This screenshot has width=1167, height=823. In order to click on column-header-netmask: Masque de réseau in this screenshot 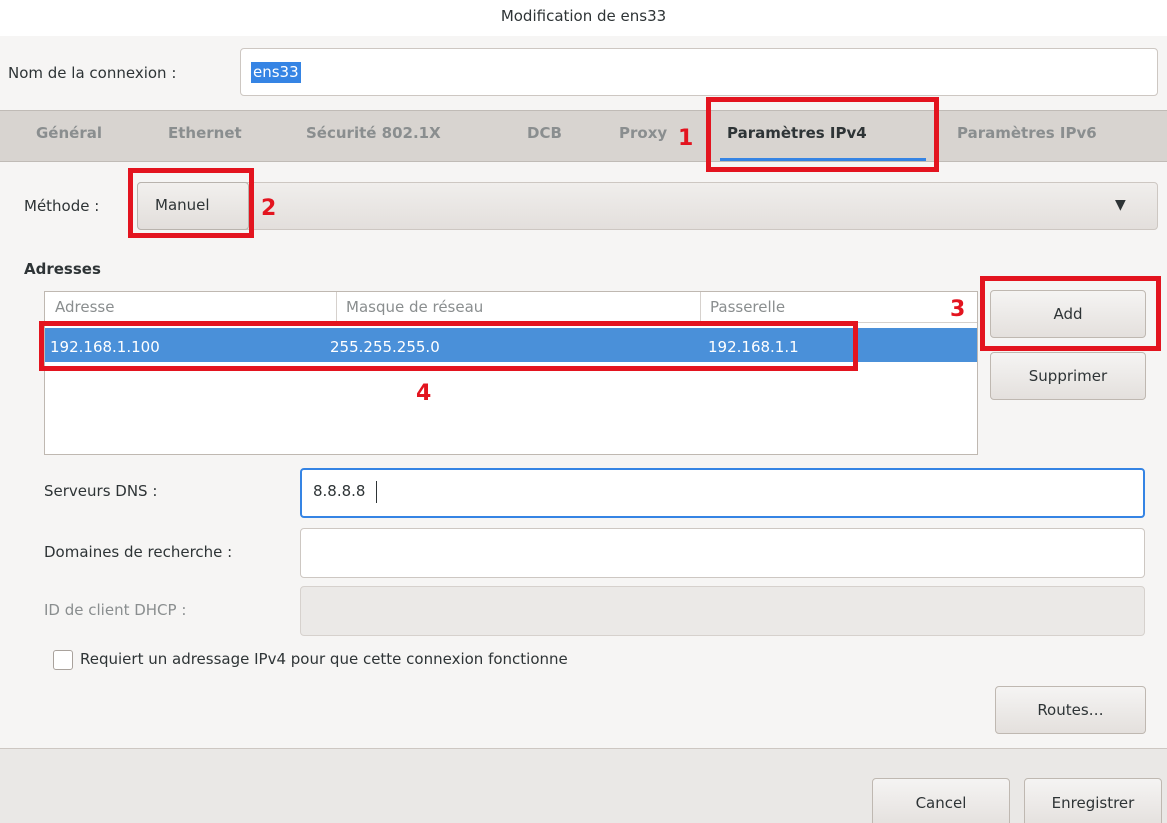, I will do `click(414, 307)`.